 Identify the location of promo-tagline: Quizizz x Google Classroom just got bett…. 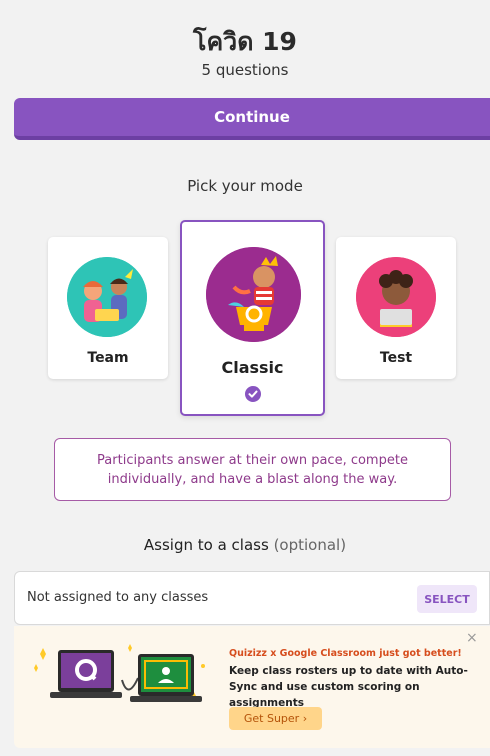
(345, 653).